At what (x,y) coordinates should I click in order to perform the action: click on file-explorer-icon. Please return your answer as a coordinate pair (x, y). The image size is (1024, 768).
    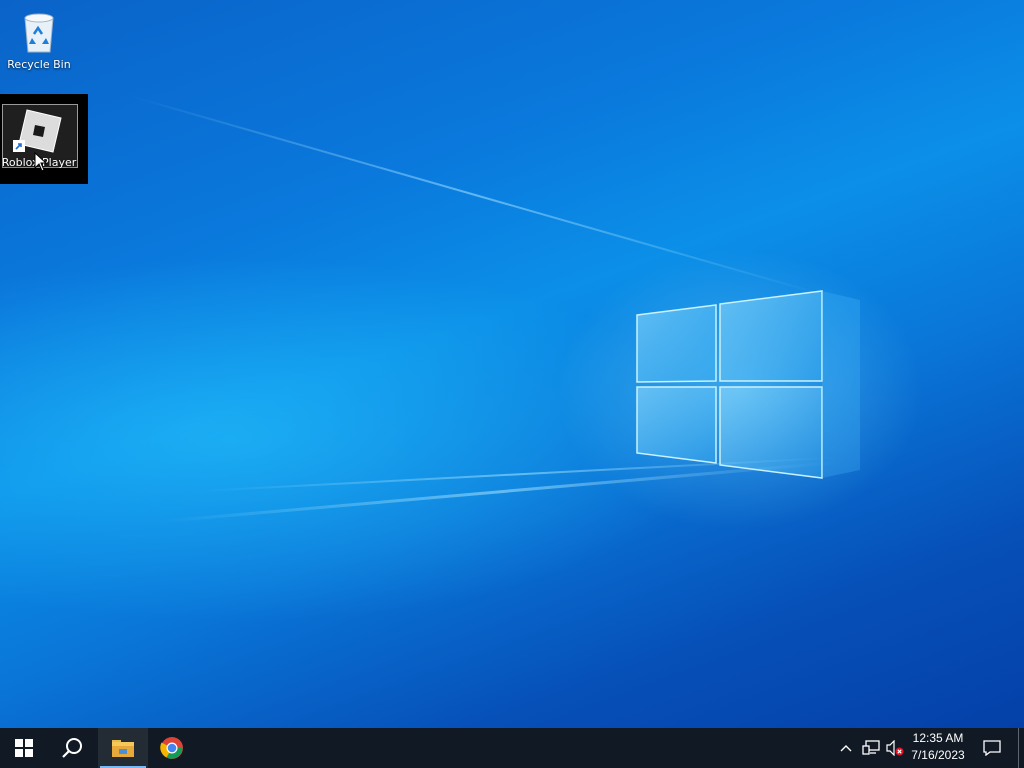
    Looking at the image, I should click on (123, 748).